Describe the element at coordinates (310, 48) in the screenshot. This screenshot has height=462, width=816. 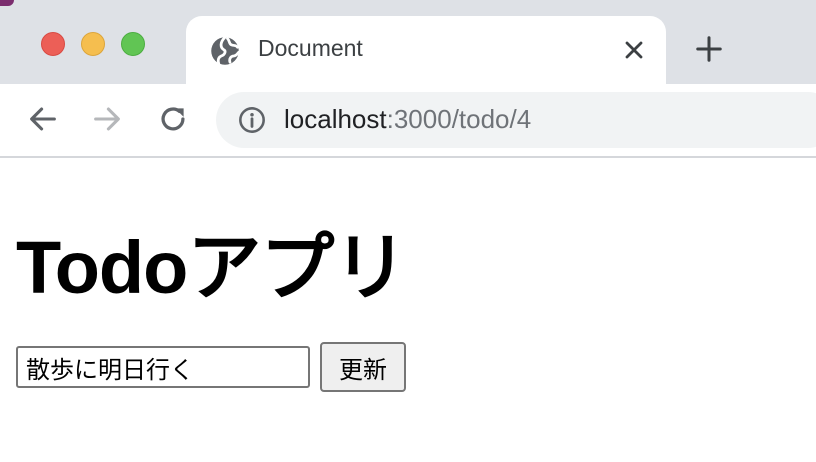
I see `tab-title: Document` at that location.